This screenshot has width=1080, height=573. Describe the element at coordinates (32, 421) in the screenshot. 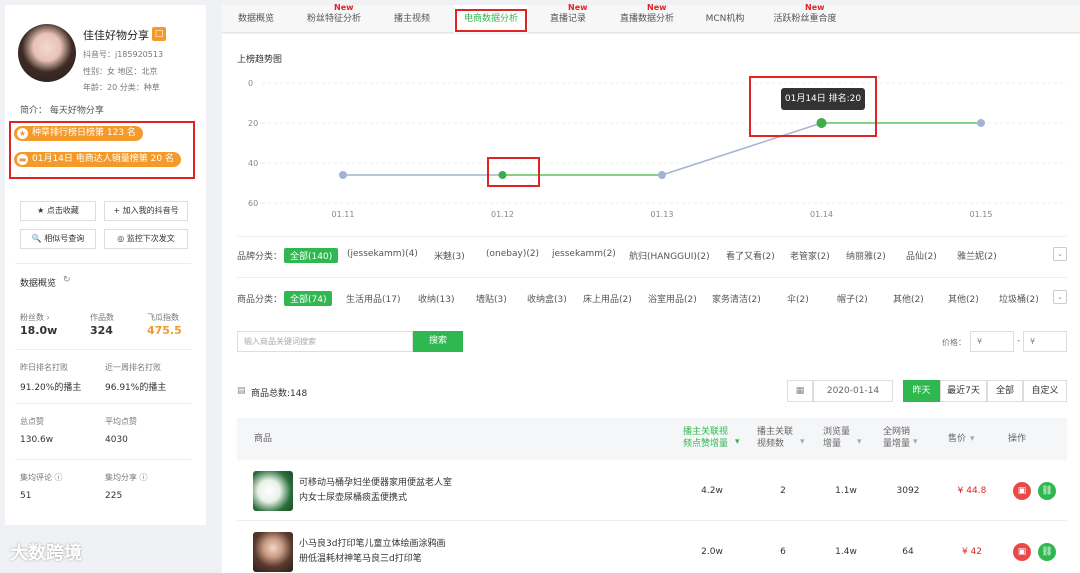

I see `likes-label: 总点赞` at that location.